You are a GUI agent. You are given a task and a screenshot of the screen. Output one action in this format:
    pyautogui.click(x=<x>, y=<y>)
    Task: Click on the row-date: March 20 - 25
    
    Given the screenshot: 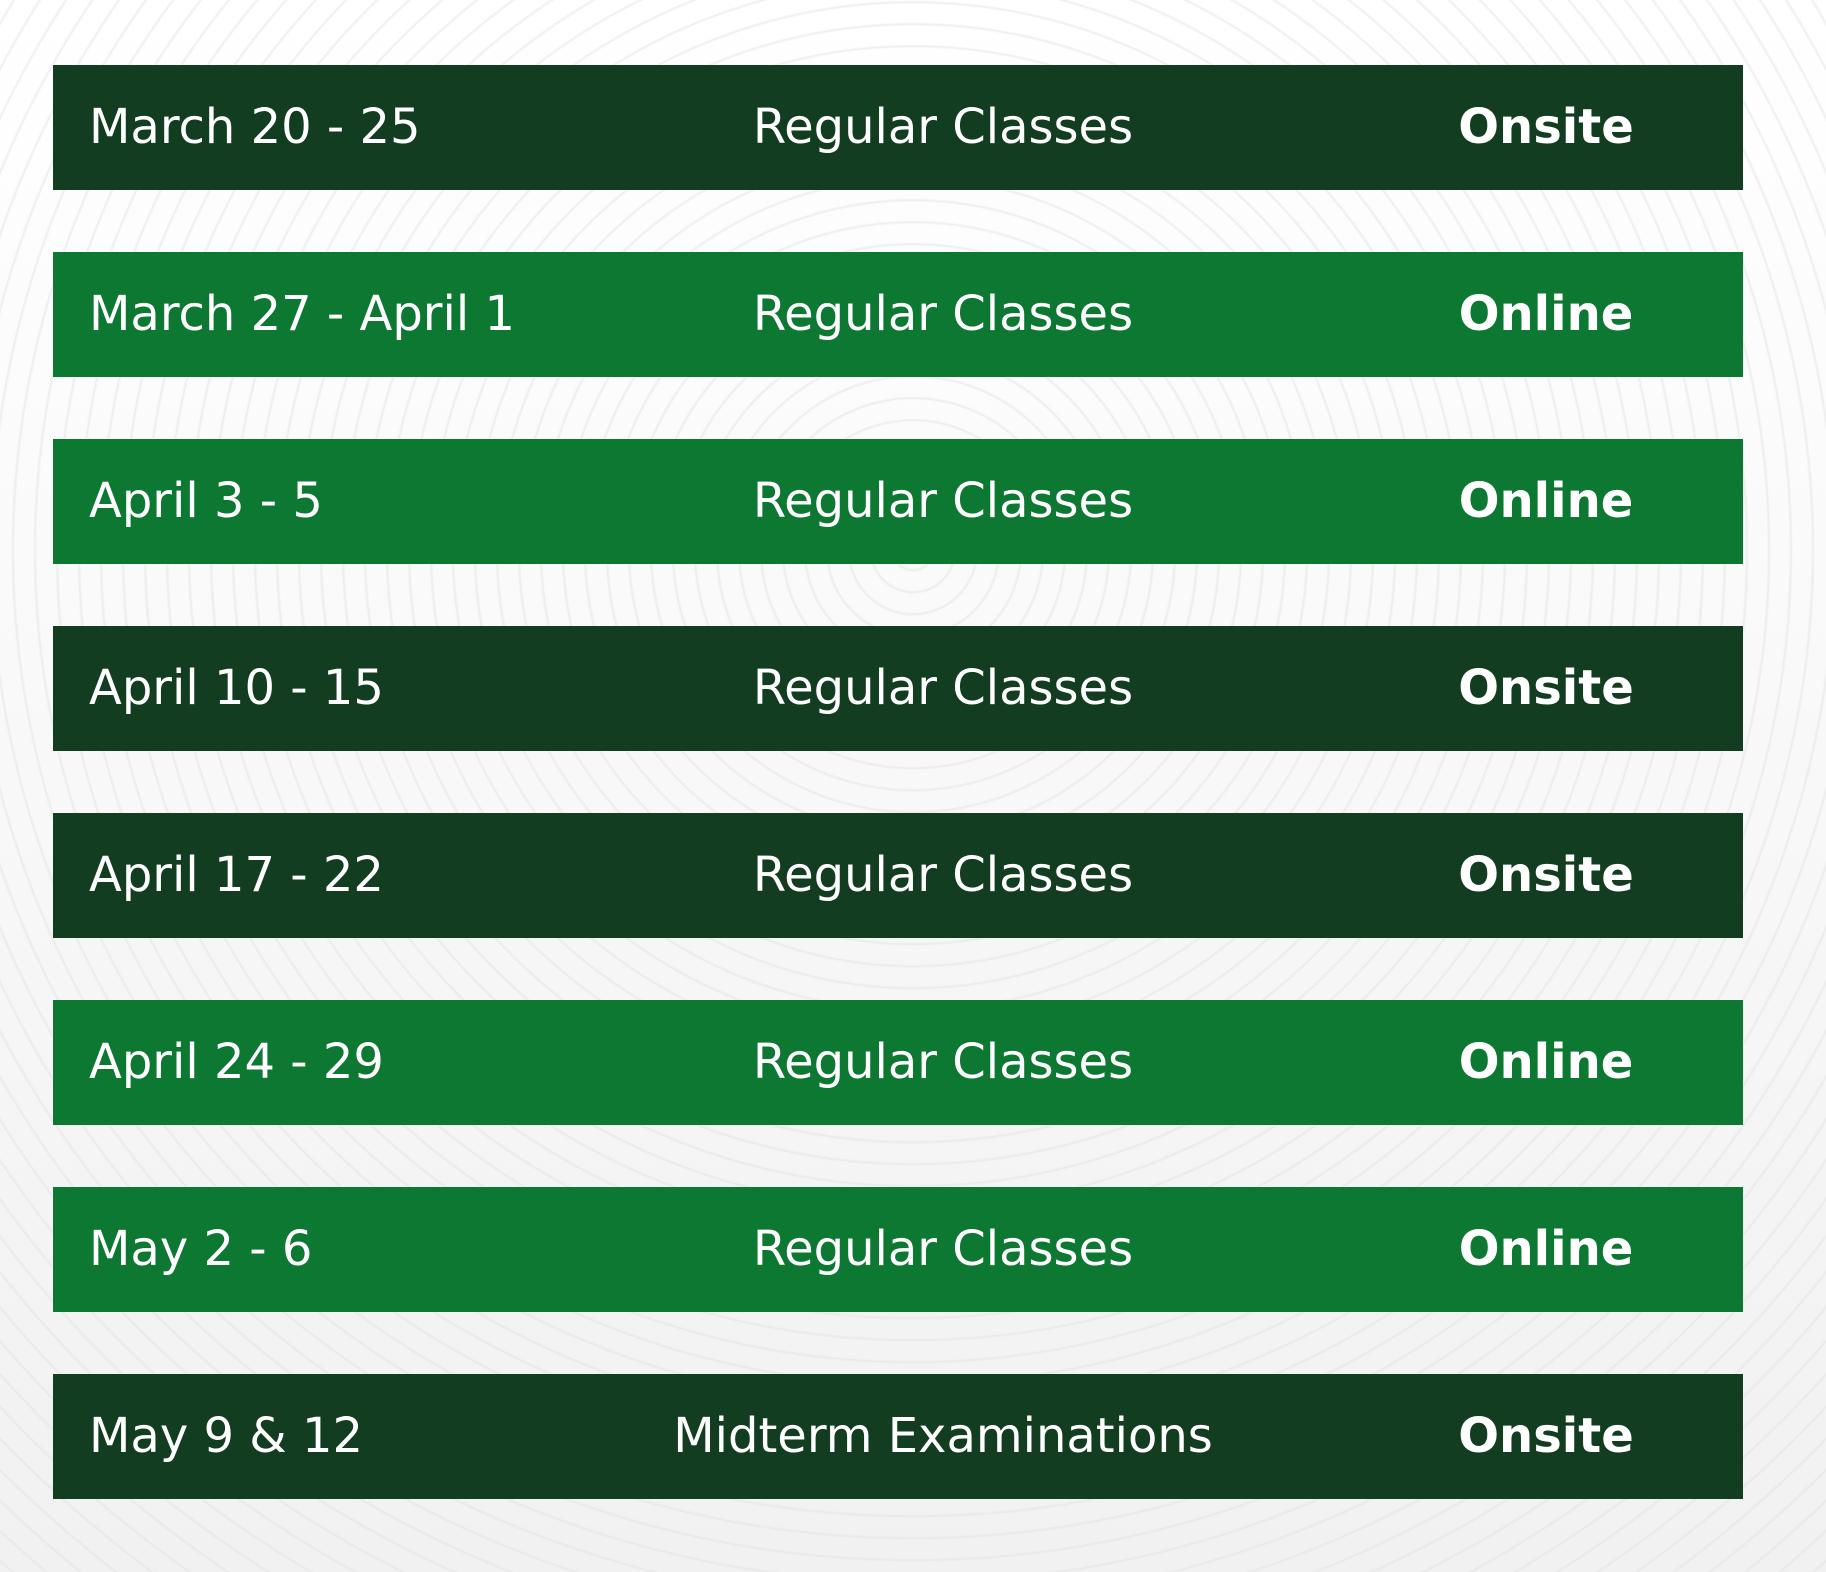 What is the action you would take?
    pyautogui.click(x=255, y=127)
    